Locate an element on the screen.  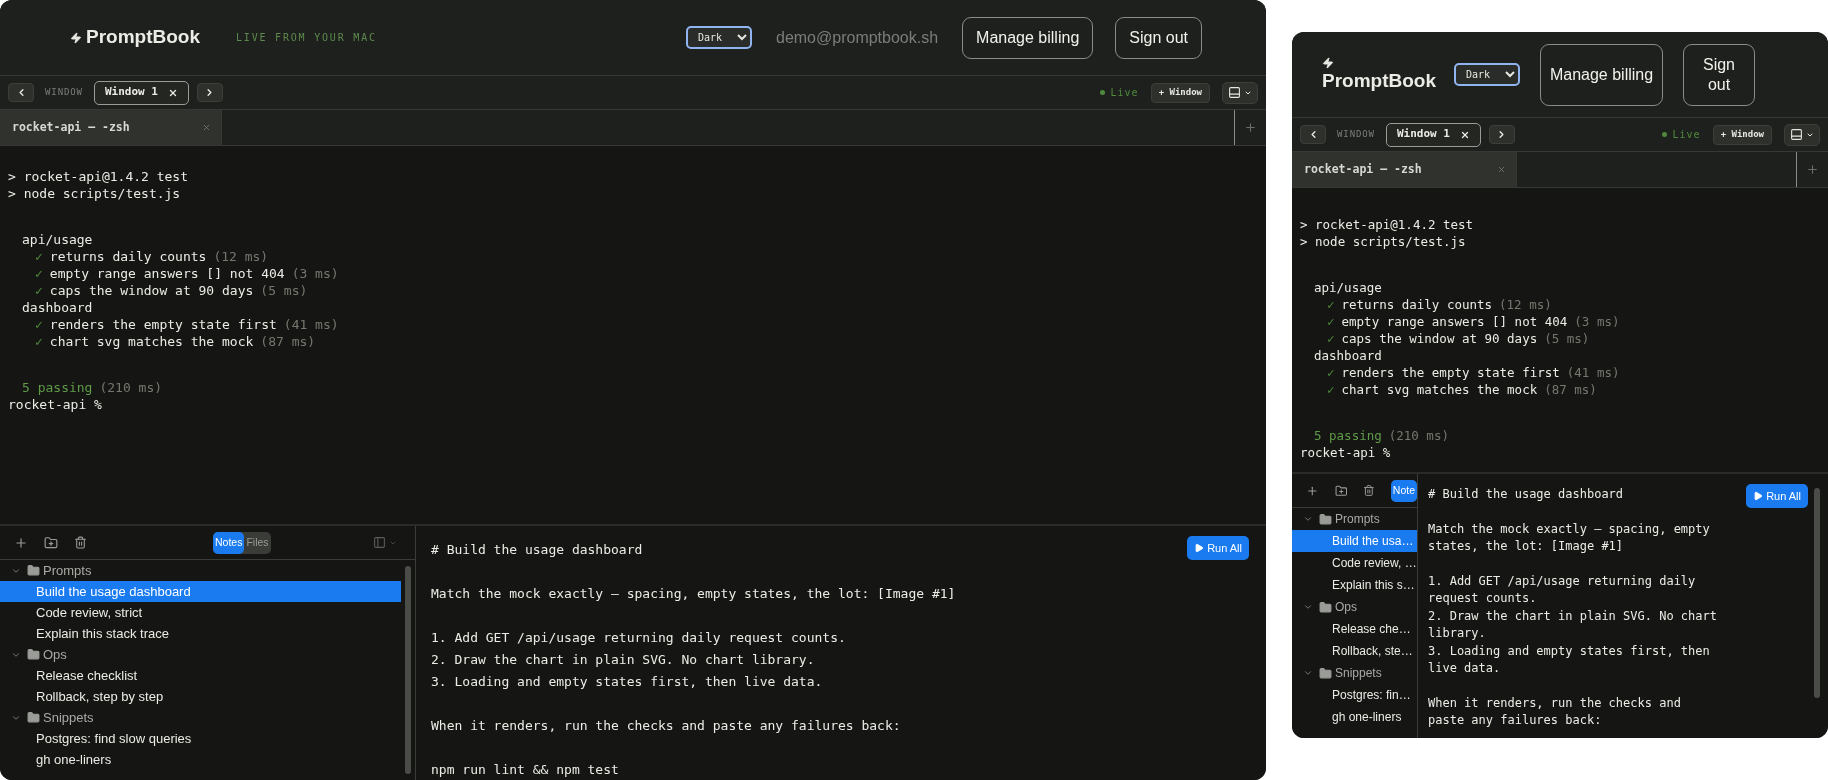
view-segment: Files is located at coordinates (257, 542).